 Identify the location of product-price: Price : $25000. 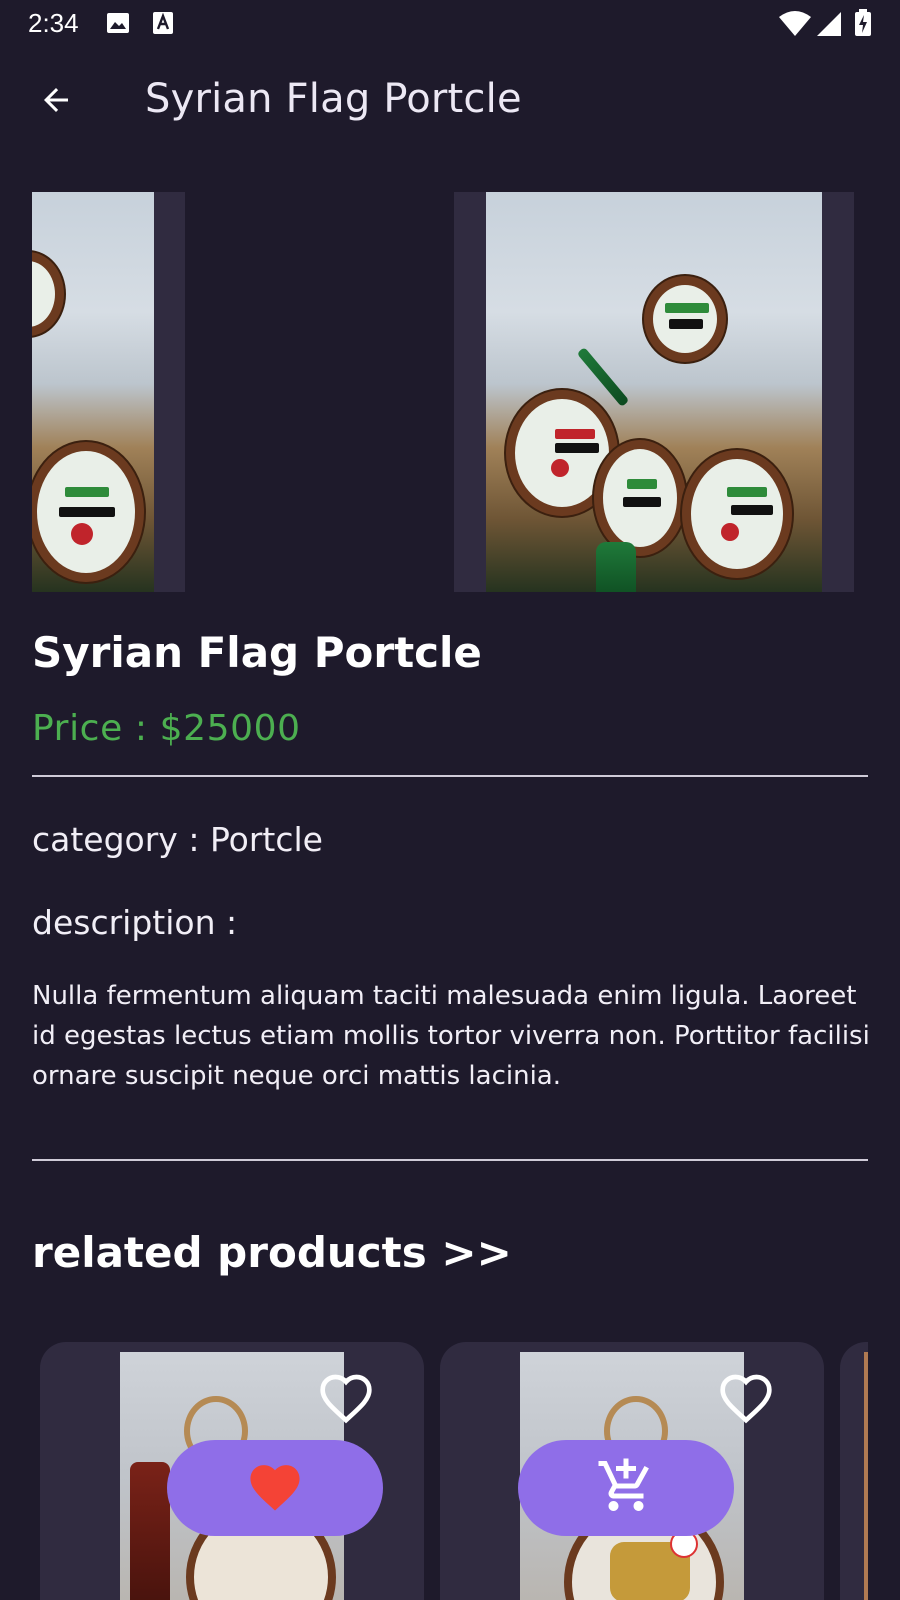
(166, 728).